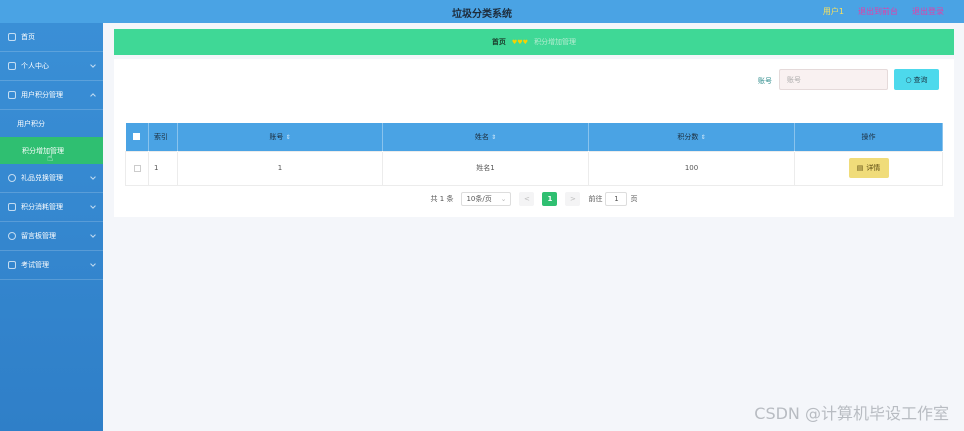 The image size is (964, 431). I want to click on row-checkbox, so click(137, 168).